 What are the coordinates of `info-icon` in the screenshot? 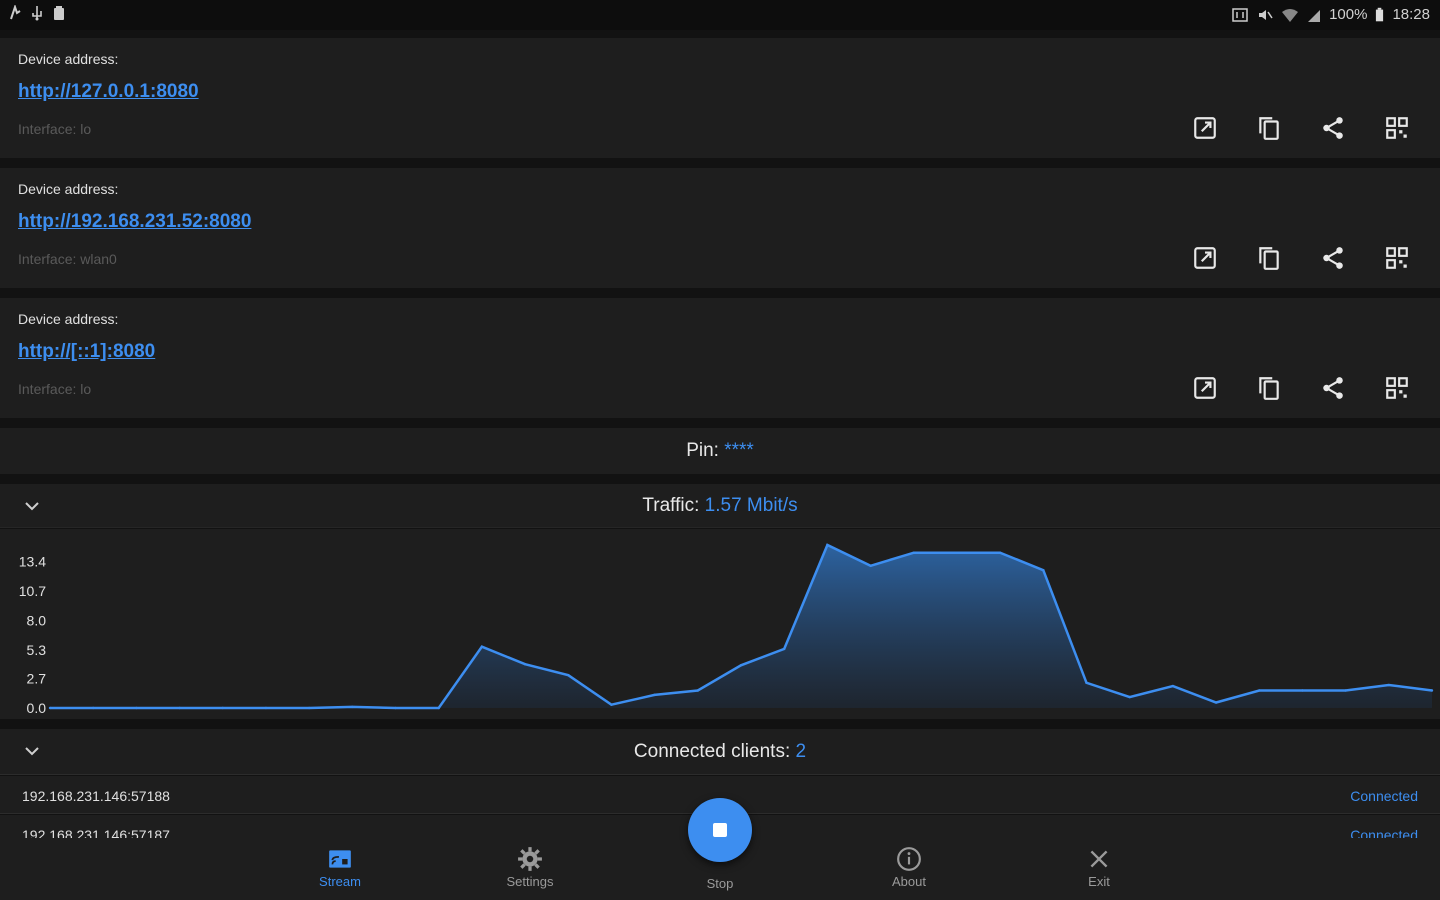 It's located at (909, 859).